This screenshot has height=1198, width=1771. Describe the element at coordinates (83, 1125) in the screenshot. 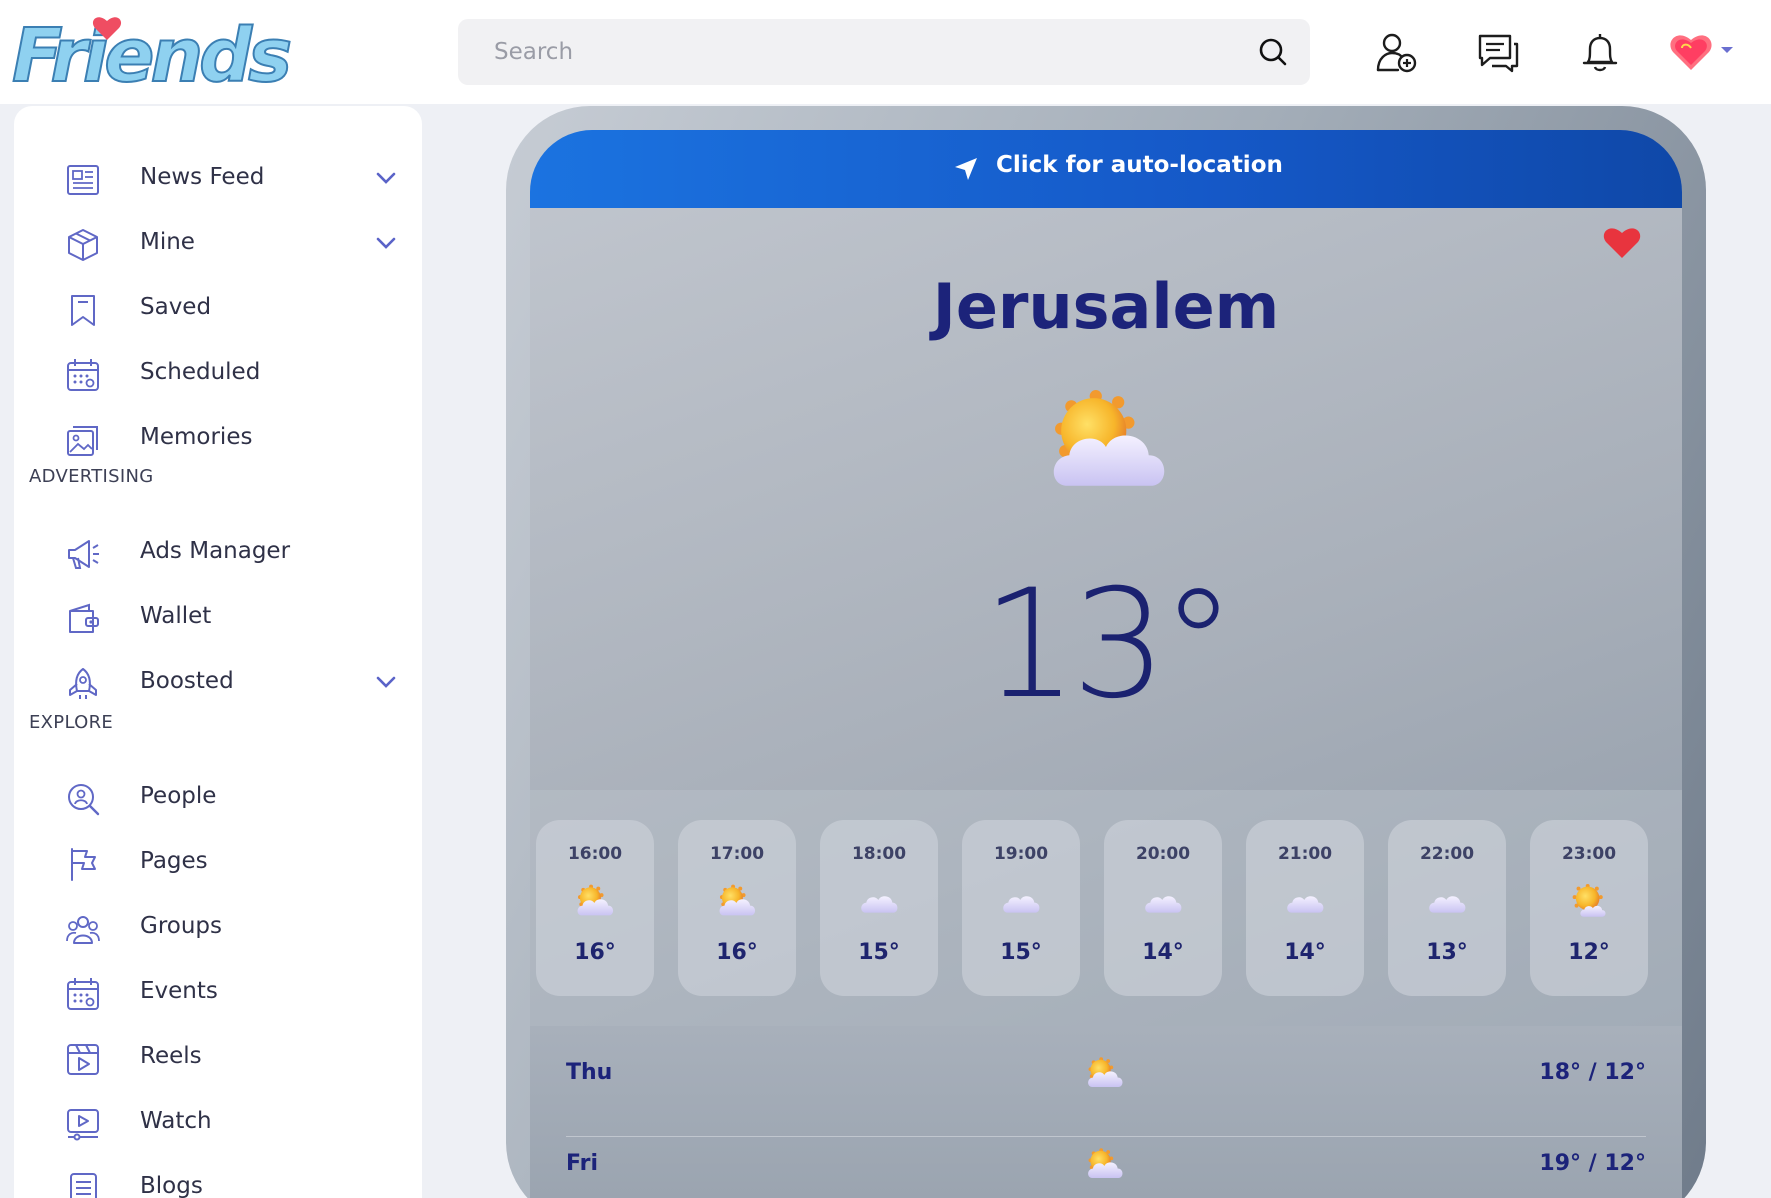

I see `video-icon` at that location.